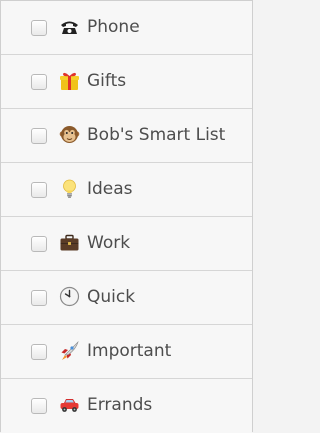 This screenshot has height=433, width=320. I want to click on list-item-ideas: Ideas, so click(126, 190).